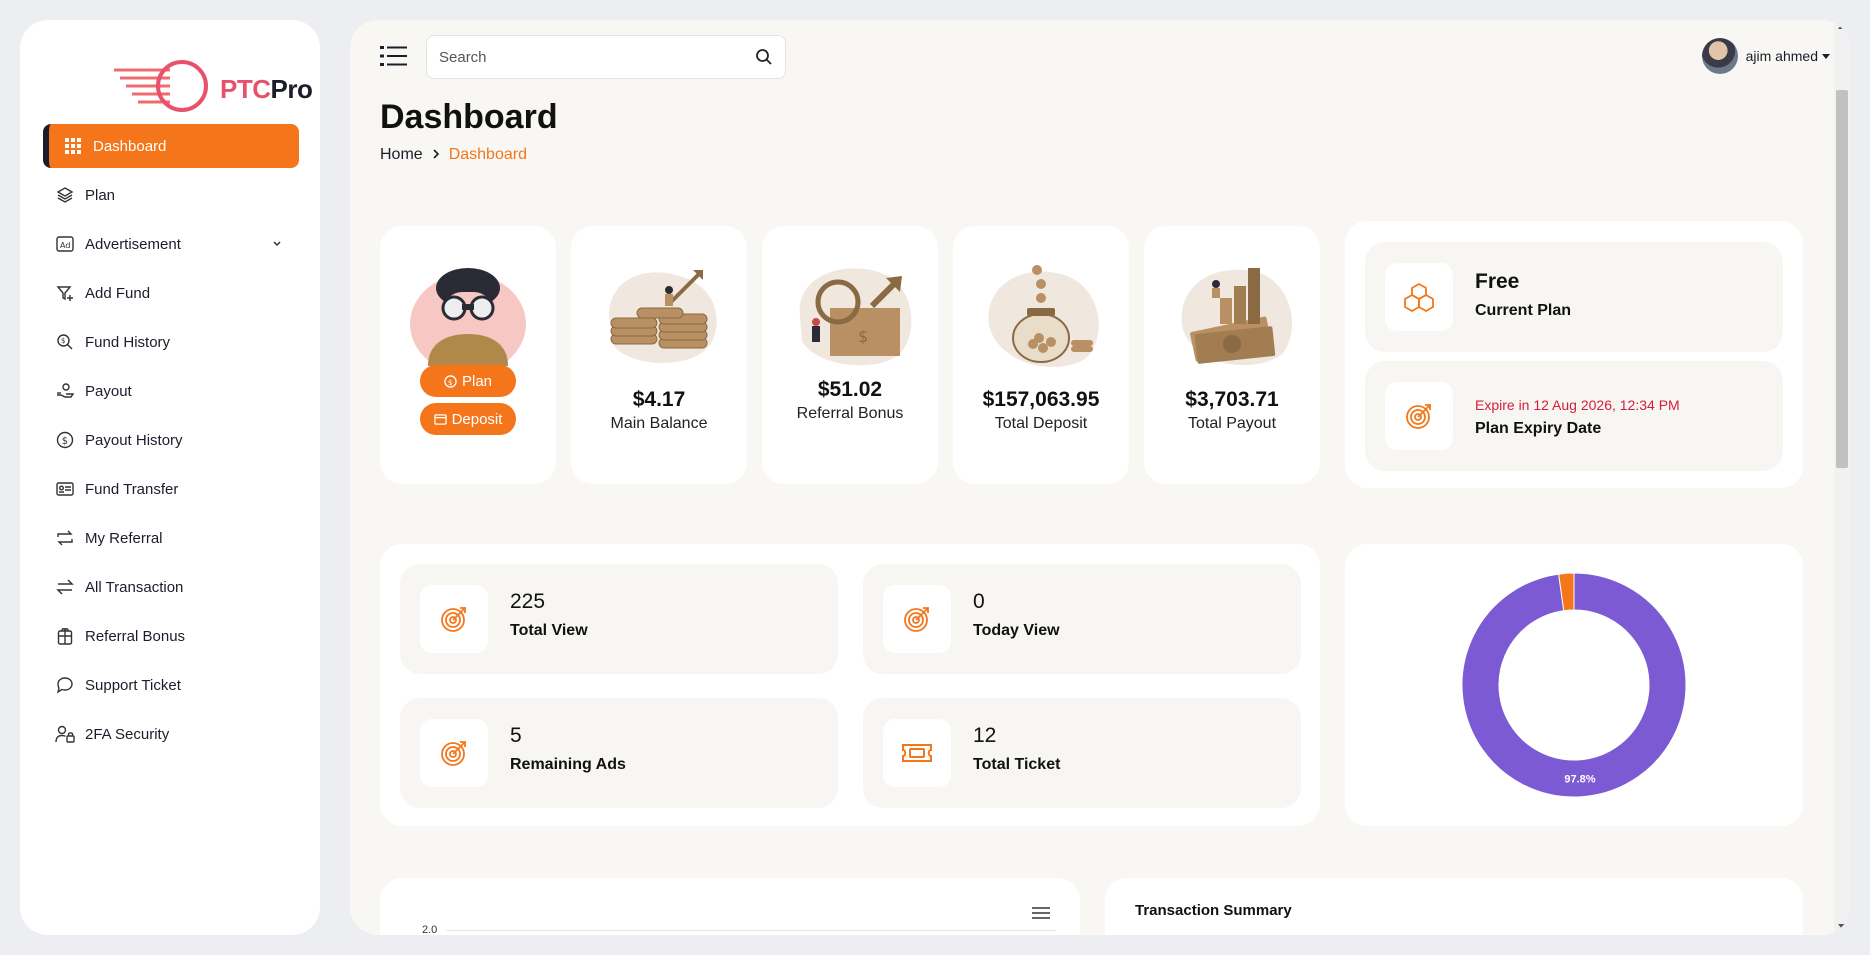 This screenshot has height=955, width=1870. What do you see at coordinates (65, 587) in the screenshot?
I see `swap-icon` at bounding box center [65, 587].